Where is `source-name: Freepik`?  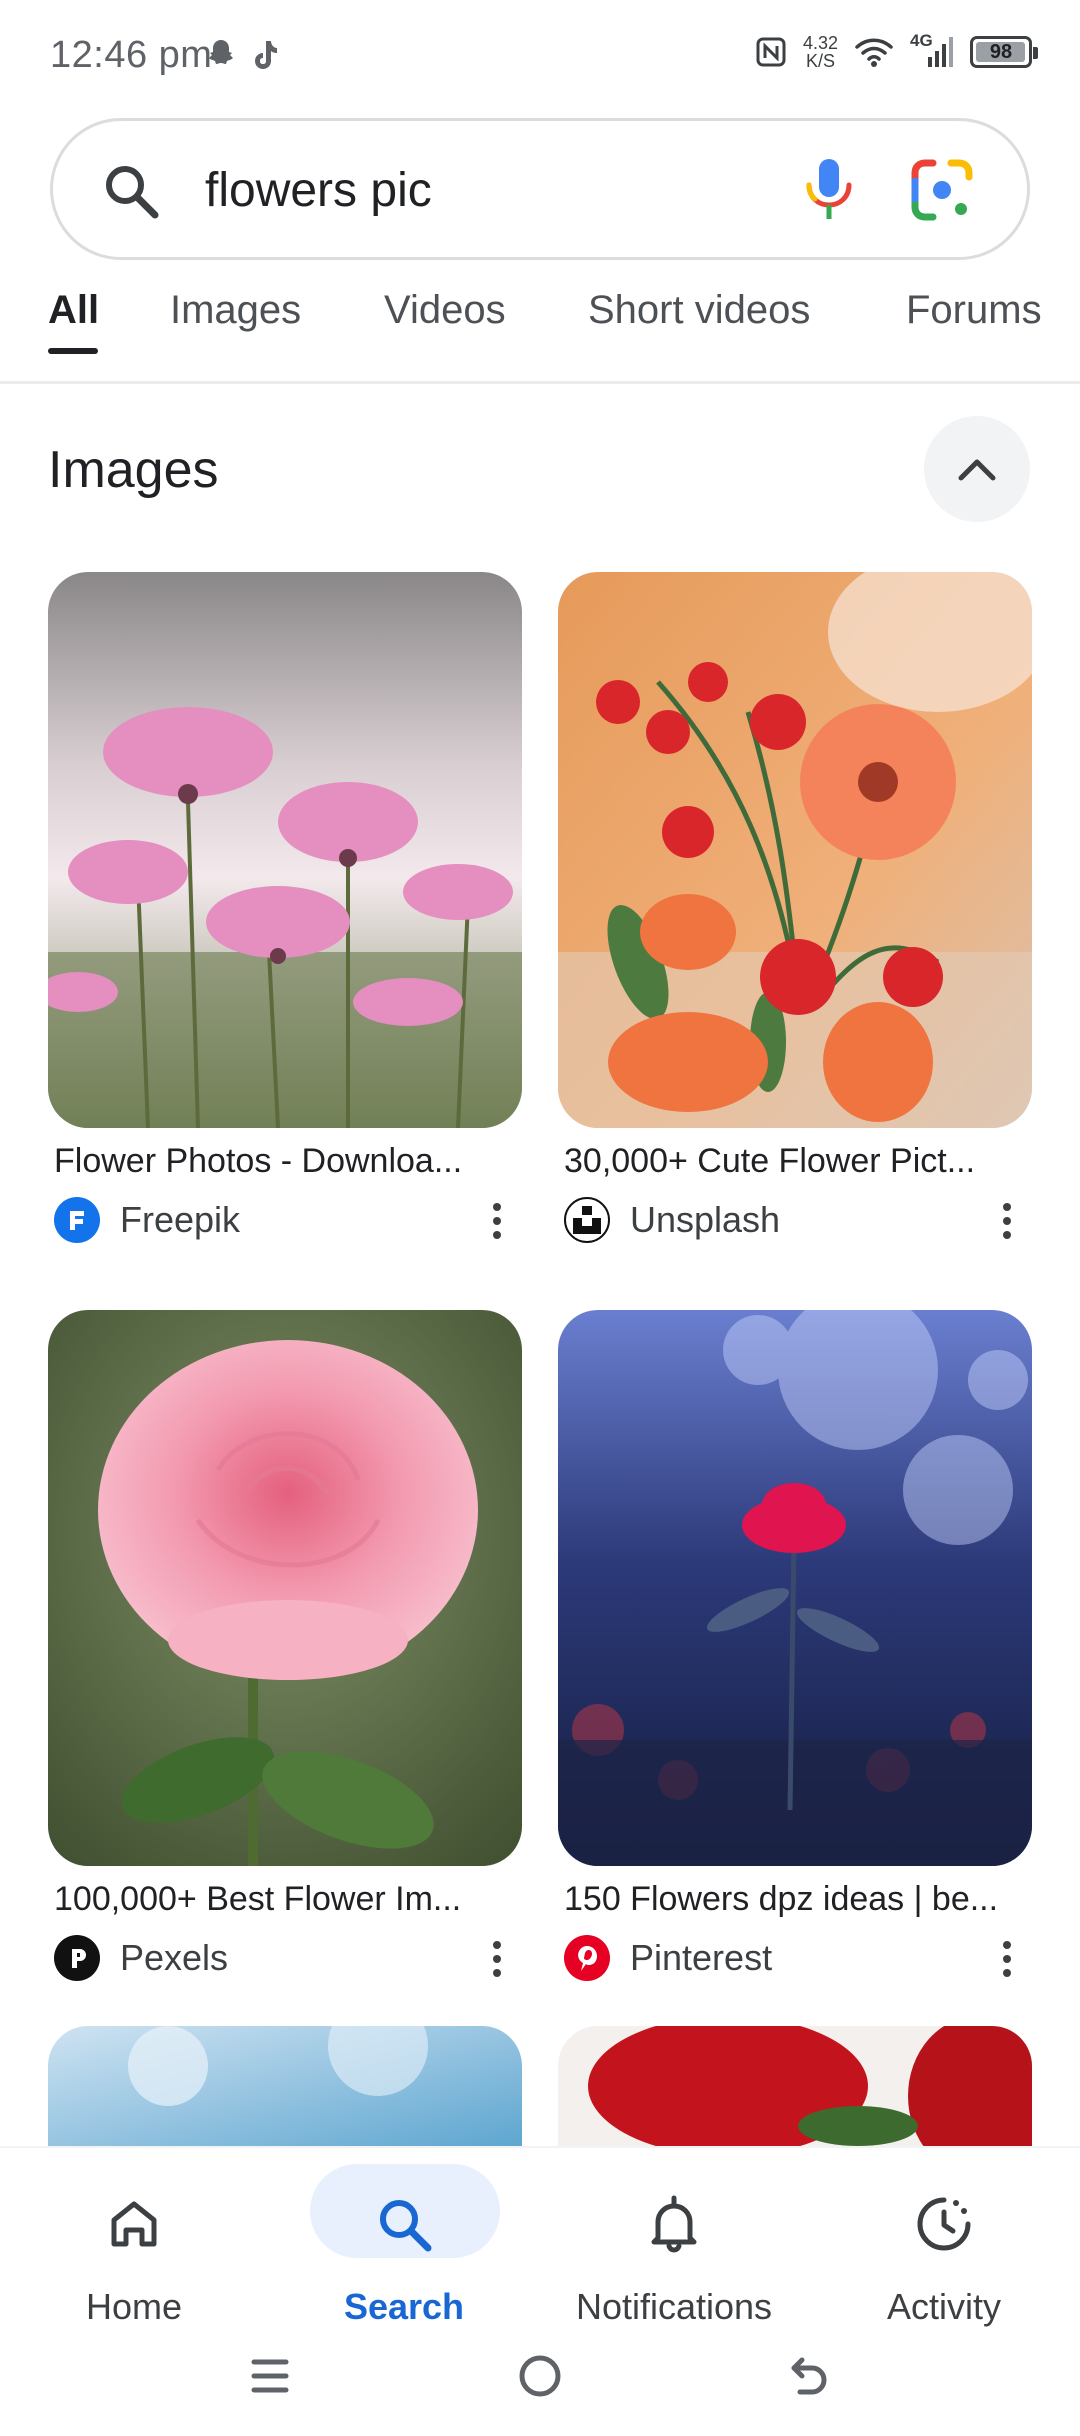
source-name: Freepik is located at coordinates (180, 1219).